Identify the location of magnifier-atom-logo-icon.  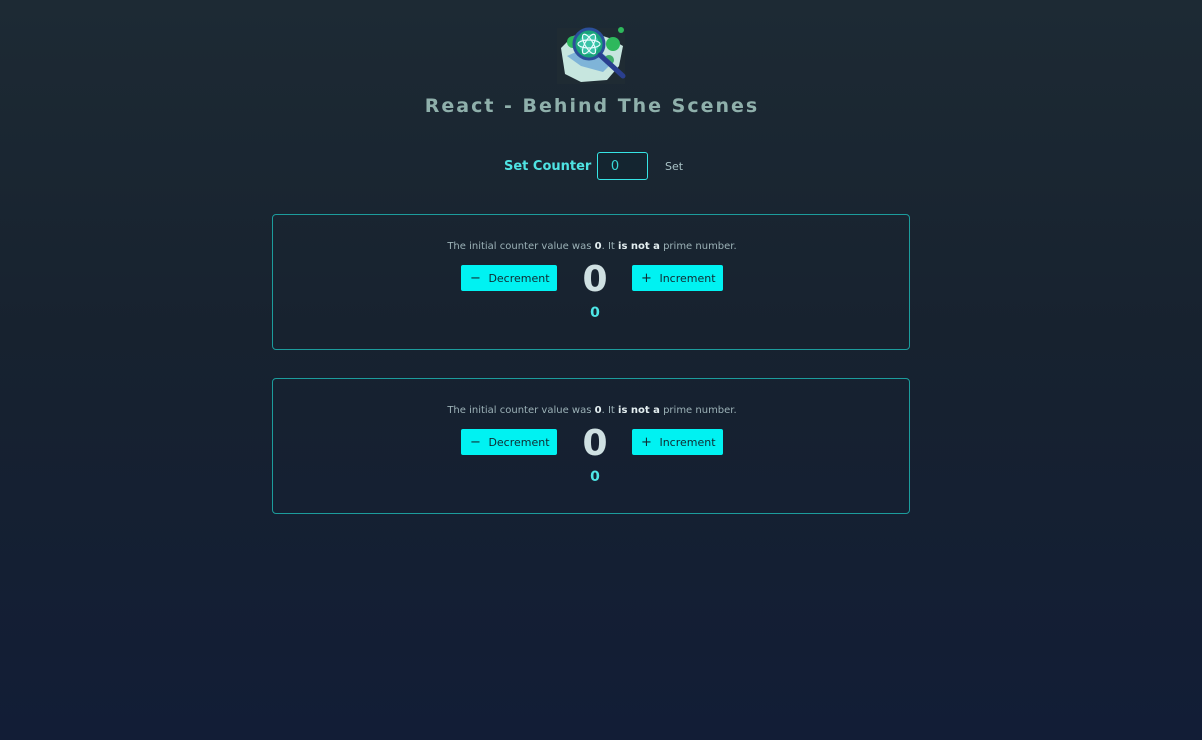
(591, 55).